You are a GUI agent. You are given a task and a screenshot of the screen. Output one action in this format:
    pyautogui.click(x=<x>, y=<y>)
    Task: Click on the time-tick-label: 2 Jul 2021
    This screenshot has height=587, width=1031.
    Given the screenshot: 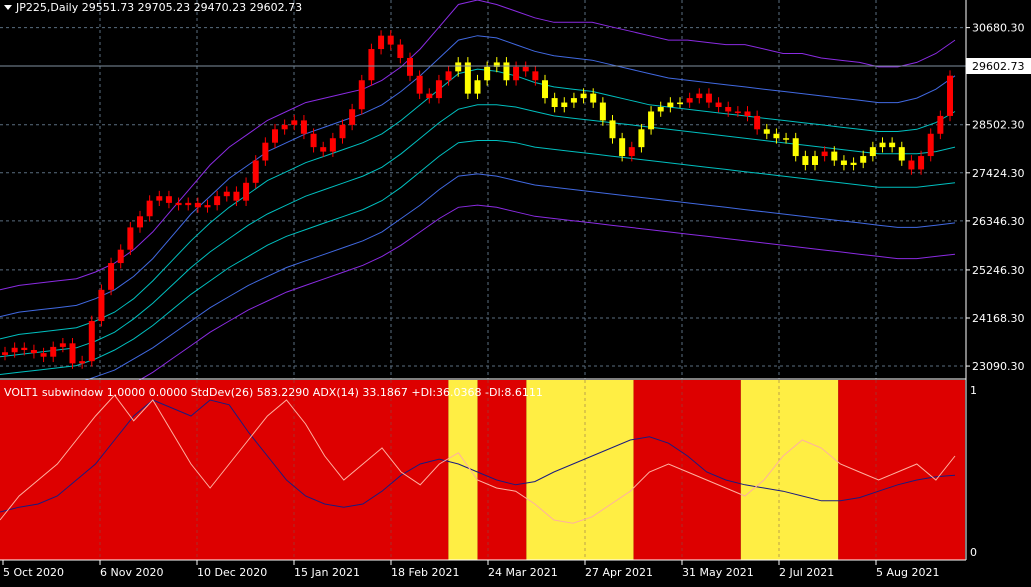 What is the action you would take?
    pyautogui.click(x=806, y=572)
    